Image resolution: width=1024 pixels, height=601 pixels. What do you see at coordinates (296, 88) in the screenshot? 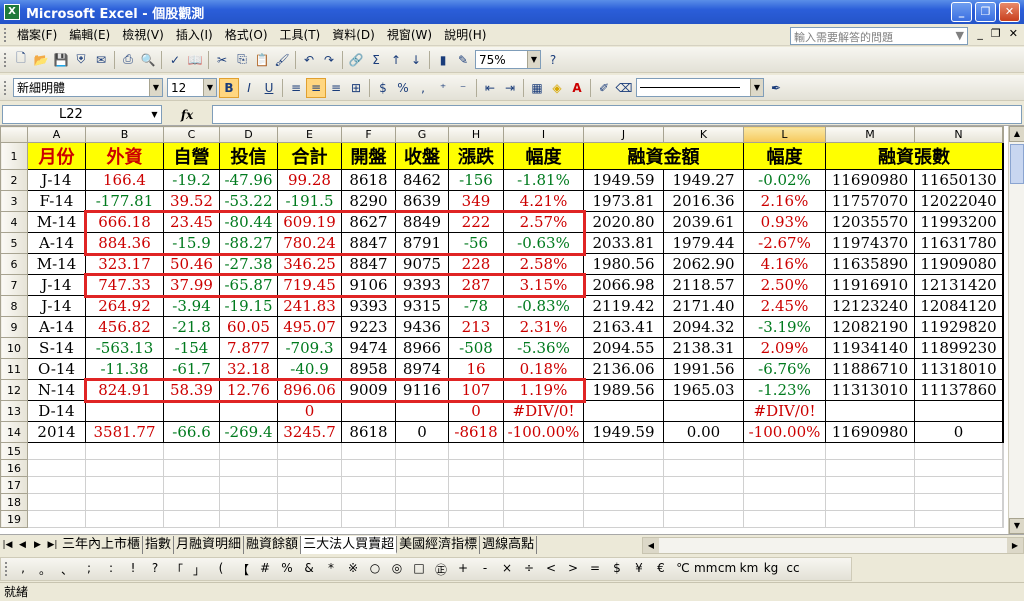
I see `align-left-icon: ≡` at bounding box center [296, 88].